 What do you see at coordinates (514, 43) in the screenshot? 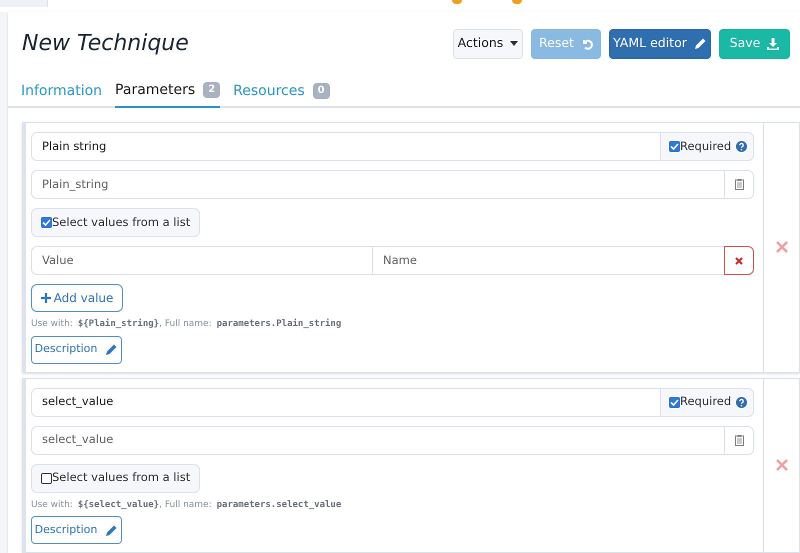
I see `caret-icon` at bounding box center [514, 43].